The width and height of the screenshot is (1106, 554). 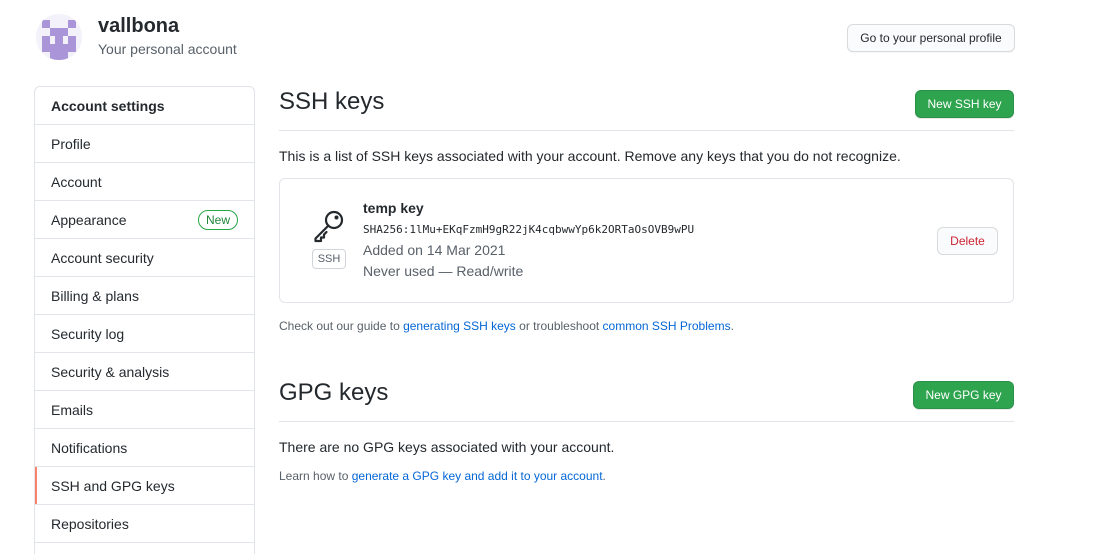 What do you see at coordinates (443, 271) in the screenshot?
I see `key-usage: Never used — Read/write` at bounding box center [443, 271].